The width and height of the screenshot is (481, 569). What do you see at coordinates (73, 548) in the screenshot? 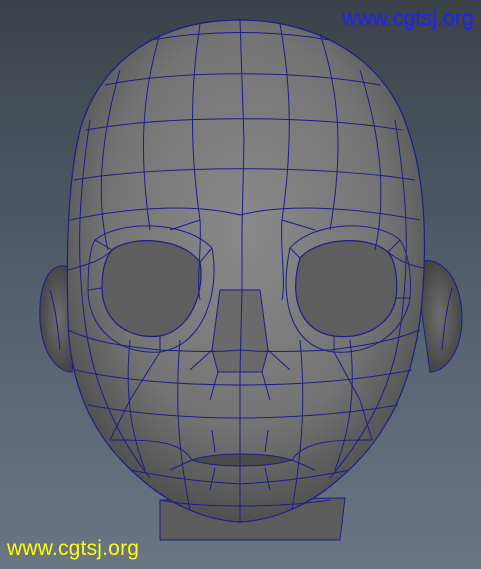
I see `bottom-watermark: www.cgtsj.org` at bounding box center [73, 548].